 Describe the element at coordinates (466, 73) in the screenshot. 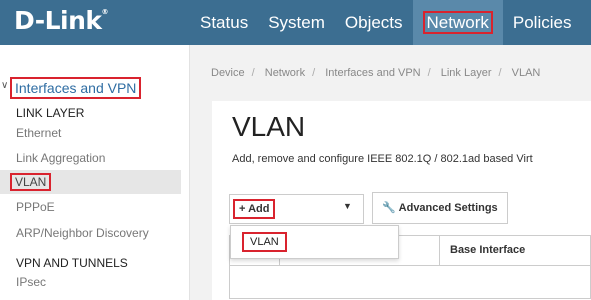

I see `breadcrumb-link-layer: Link Layer` at that location.